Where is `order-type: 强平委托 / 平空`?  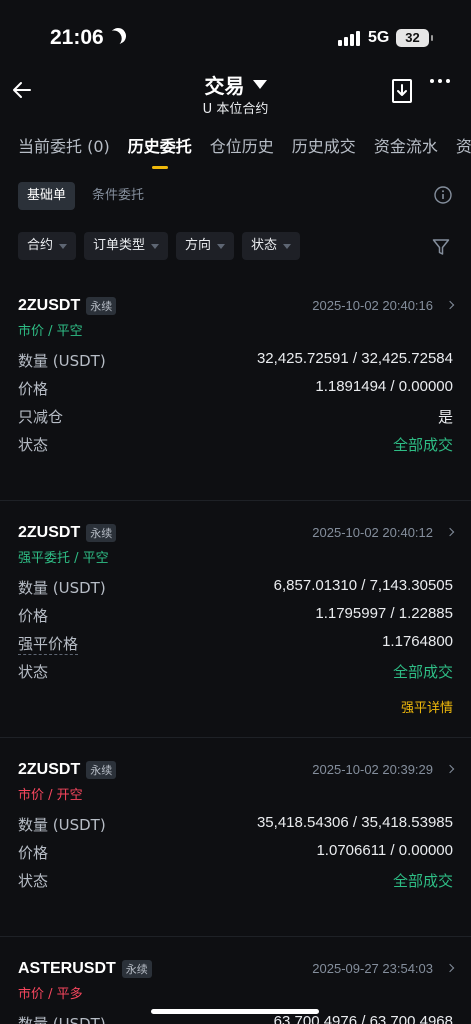
order-type: 强平委托 / 平空 is located at coordinates (63, 558).